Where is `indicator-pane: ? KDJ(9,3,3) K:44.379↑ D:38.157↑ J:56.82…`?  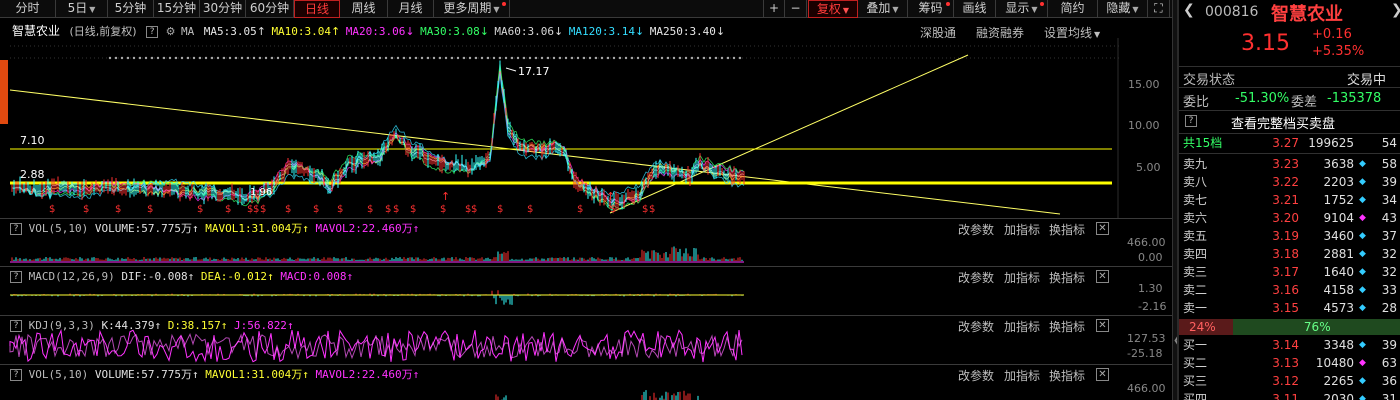
indicator-pane: ? KDJ(9,3,3) K:44.379↑ D:38.157↑ J:56.82… is located at coordinates (586, 339).